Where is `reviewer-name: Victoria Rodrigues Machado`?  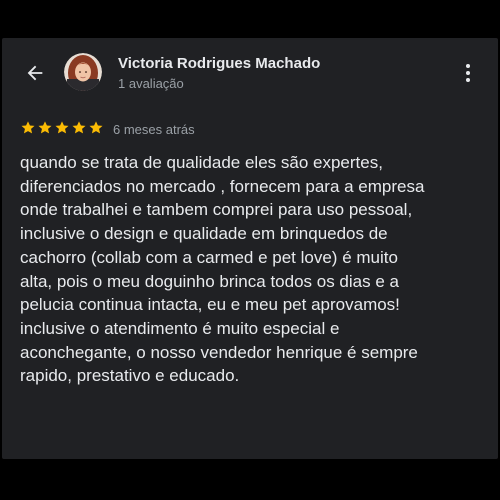
reviewer-name: Victoria Rodrigues Machado is located at coordinates (219, 63).